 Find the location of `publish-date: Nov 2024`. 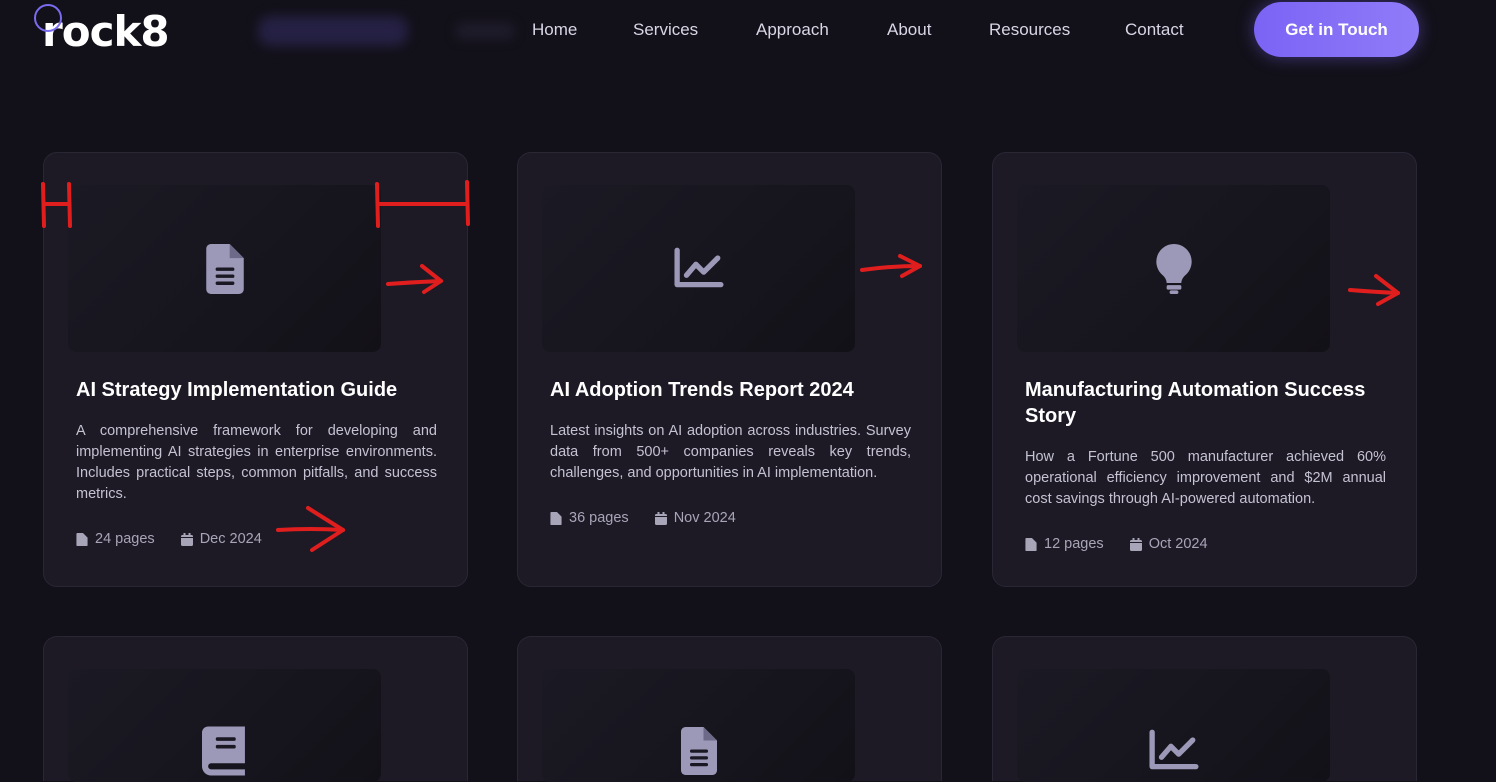

publish-date: Nov 2024 is located at coordinates (695, 518).